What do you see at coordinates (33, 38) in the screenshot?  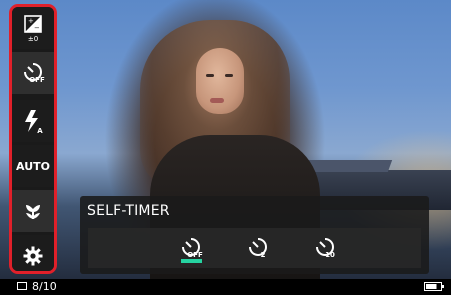 I see `exposure-value-label: ±0` at bounding box center [33, 38].